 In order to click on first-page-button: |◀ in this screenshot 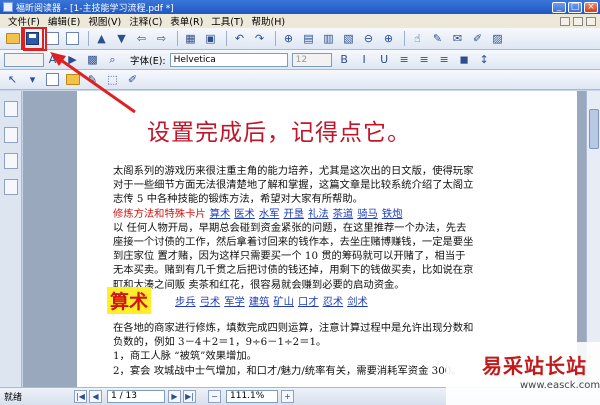, I will do `click(80, 396)`.